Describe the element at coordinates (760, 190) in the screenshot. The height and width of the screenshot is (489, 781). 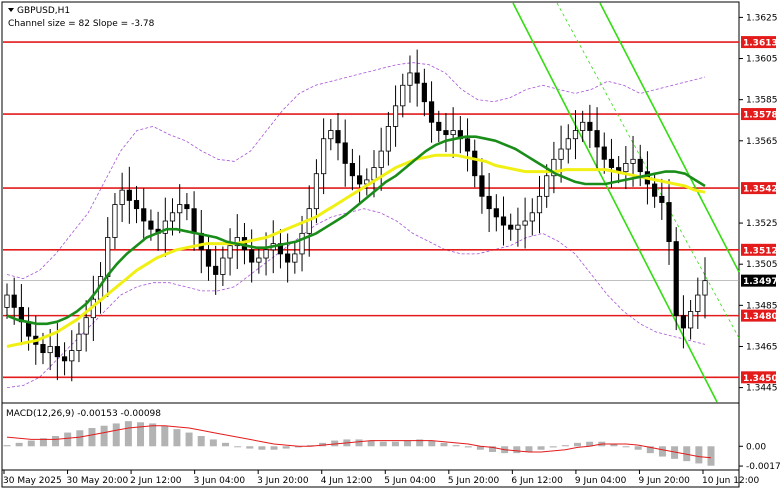
I see `level-tag-1.3542: 1.3542` at that location.